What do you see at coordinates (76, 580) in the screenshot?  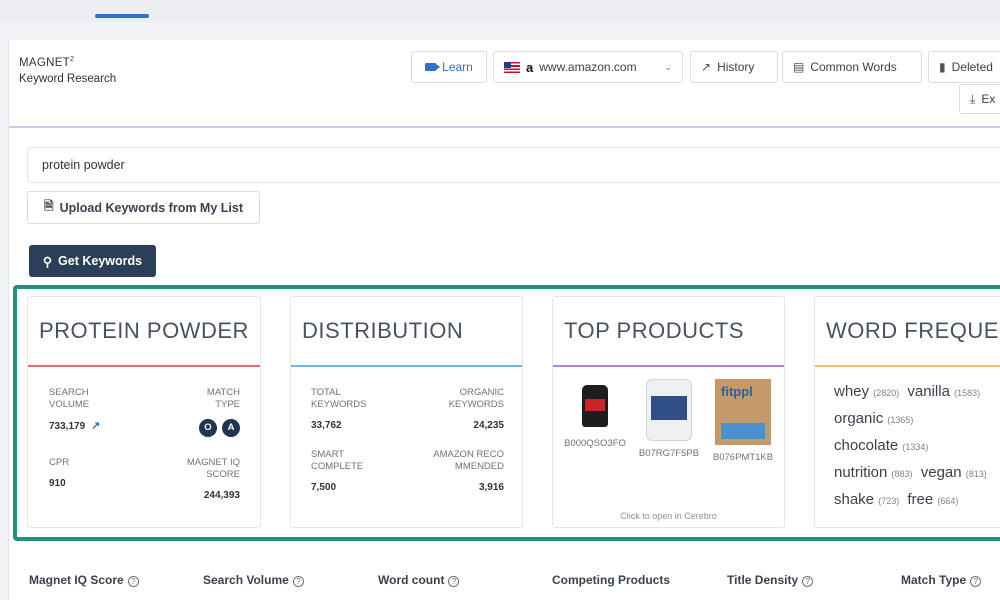 I see `filter-label-text: Magnet IQ Score` at bounding box center [76, 580].